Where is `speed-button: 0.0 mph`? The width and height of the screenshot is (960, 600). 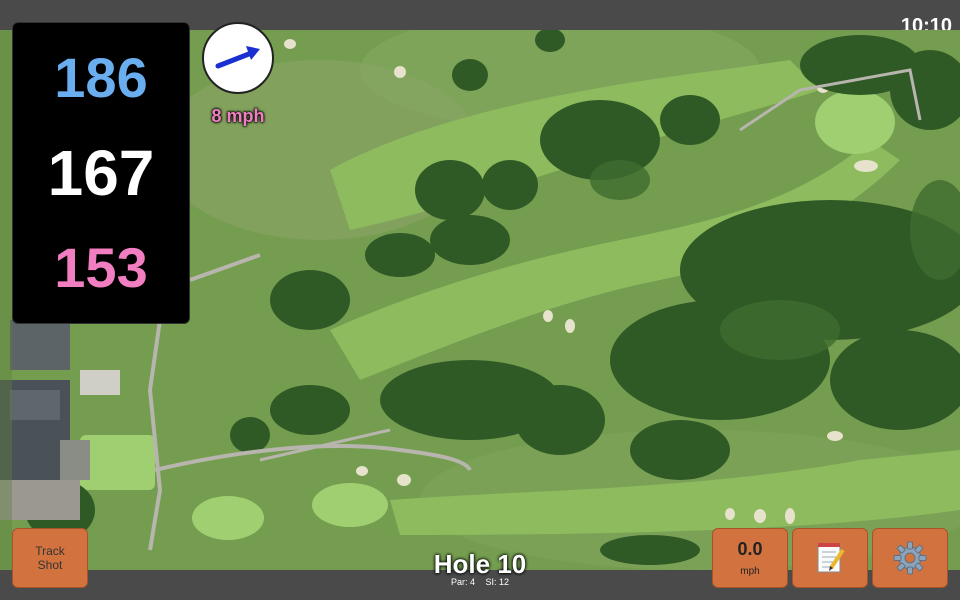
speed-button: 0.0 mph is located at coordinates (750, 558).